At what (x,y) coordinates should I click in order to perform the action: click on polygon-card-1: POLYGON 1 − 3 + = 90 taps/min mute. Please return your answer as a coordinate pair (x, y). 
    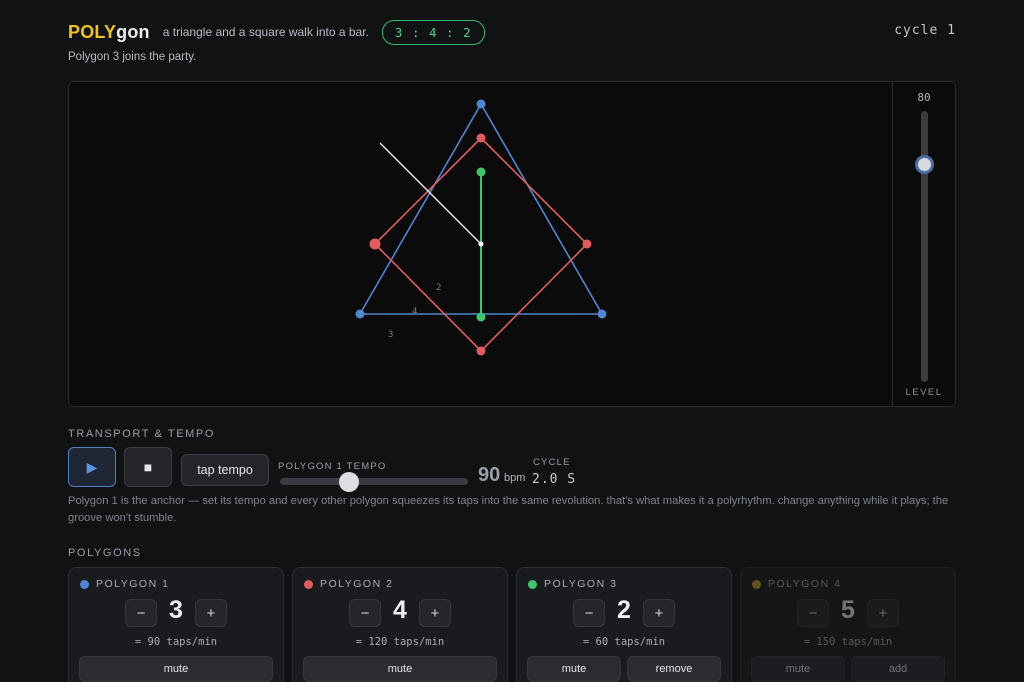
    Looking at the image, I should click on (176, 624).